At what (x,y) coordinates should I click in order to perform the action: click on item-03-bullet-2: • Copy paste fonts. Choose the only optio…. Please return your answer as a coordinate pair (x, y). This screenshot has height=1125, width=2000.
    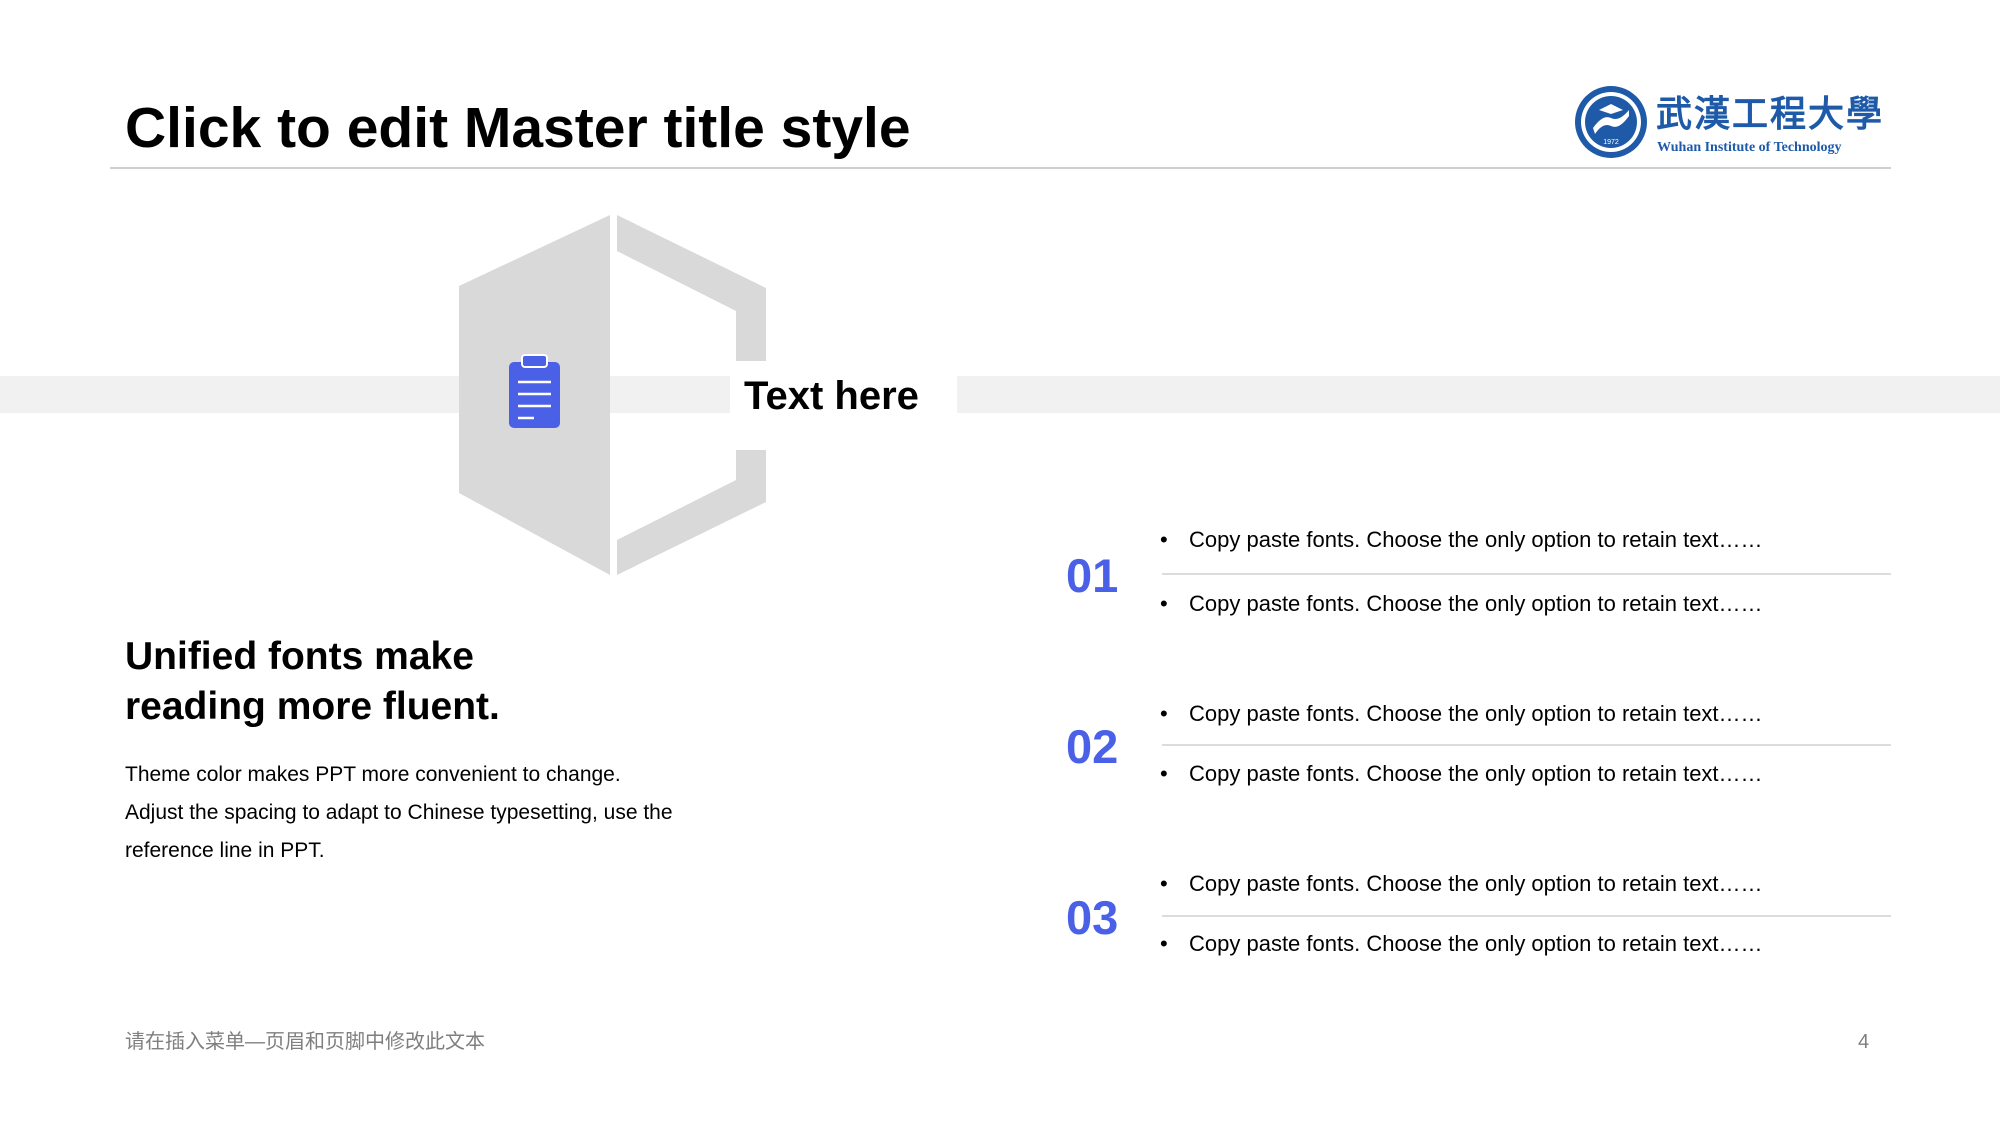
    Looking at the image, I should click on (1461, 944).